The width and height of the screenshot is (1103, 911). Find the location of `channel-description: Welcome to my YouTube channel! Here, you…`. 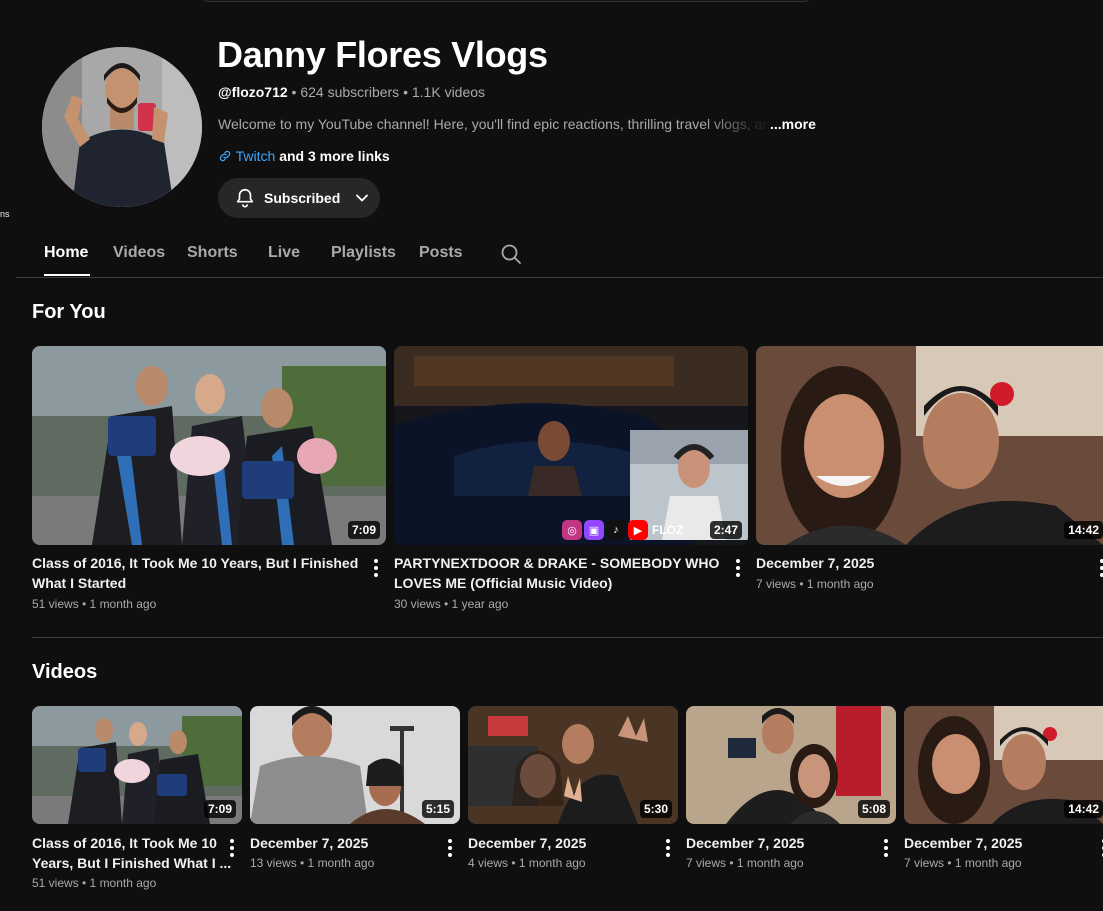

channel-description: Welcome to my YouTube channel! Here, you… is located at coordinates (518, 124).